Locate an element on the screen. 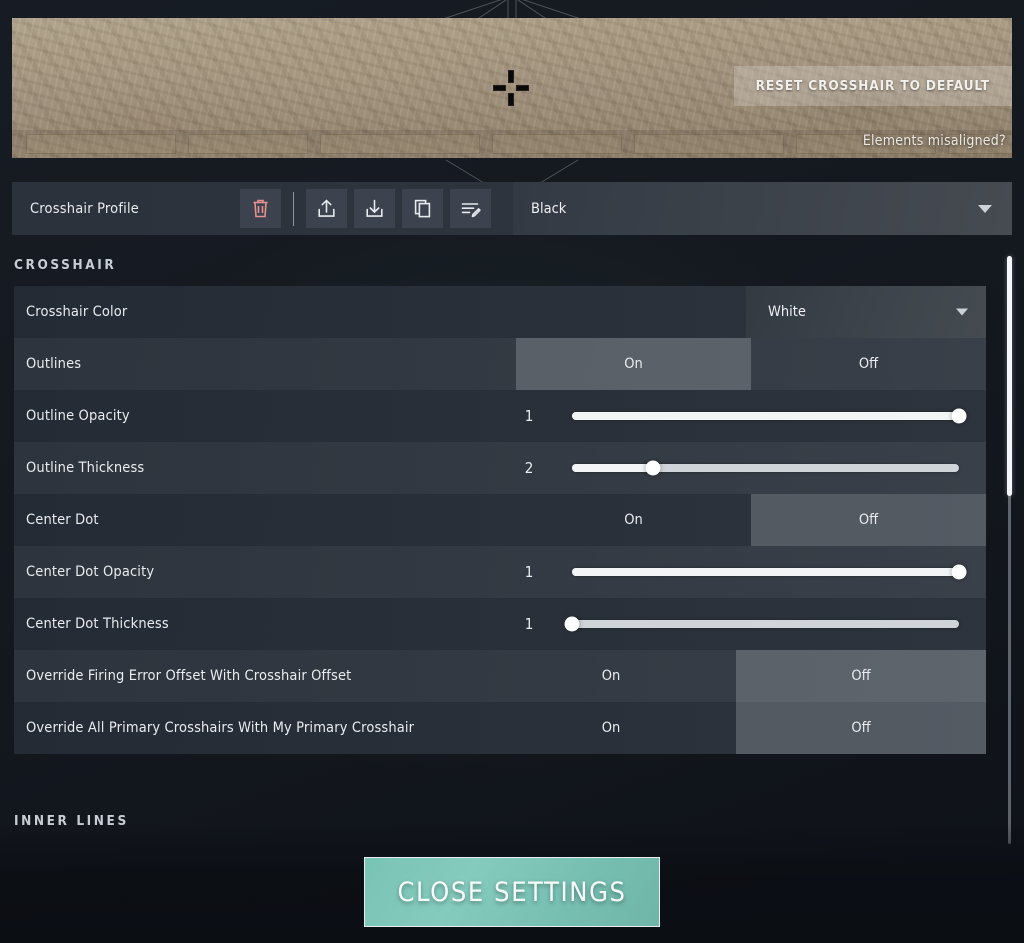  setting-label: Center Dot Opacity is located at coordinates (90, 572).